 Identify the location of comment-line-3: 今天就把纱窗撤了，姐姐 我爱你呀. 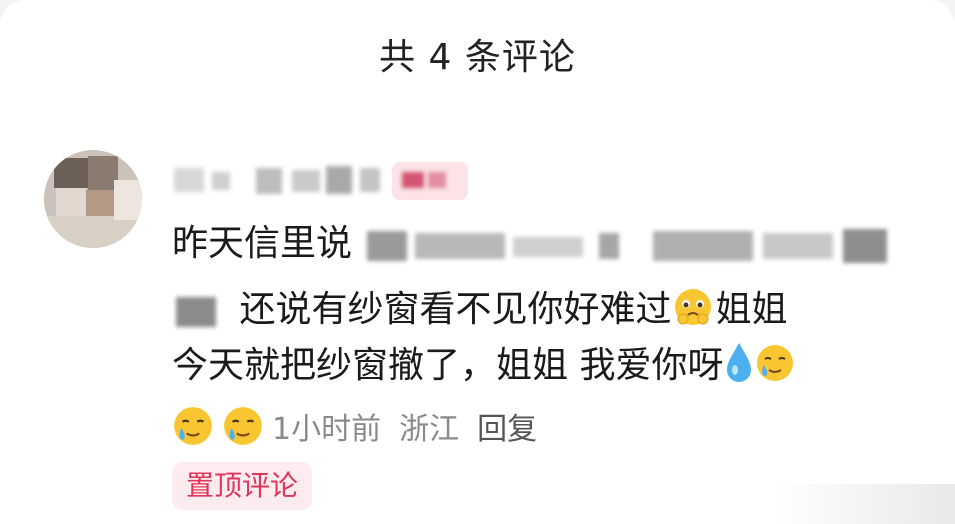
(542, 366).